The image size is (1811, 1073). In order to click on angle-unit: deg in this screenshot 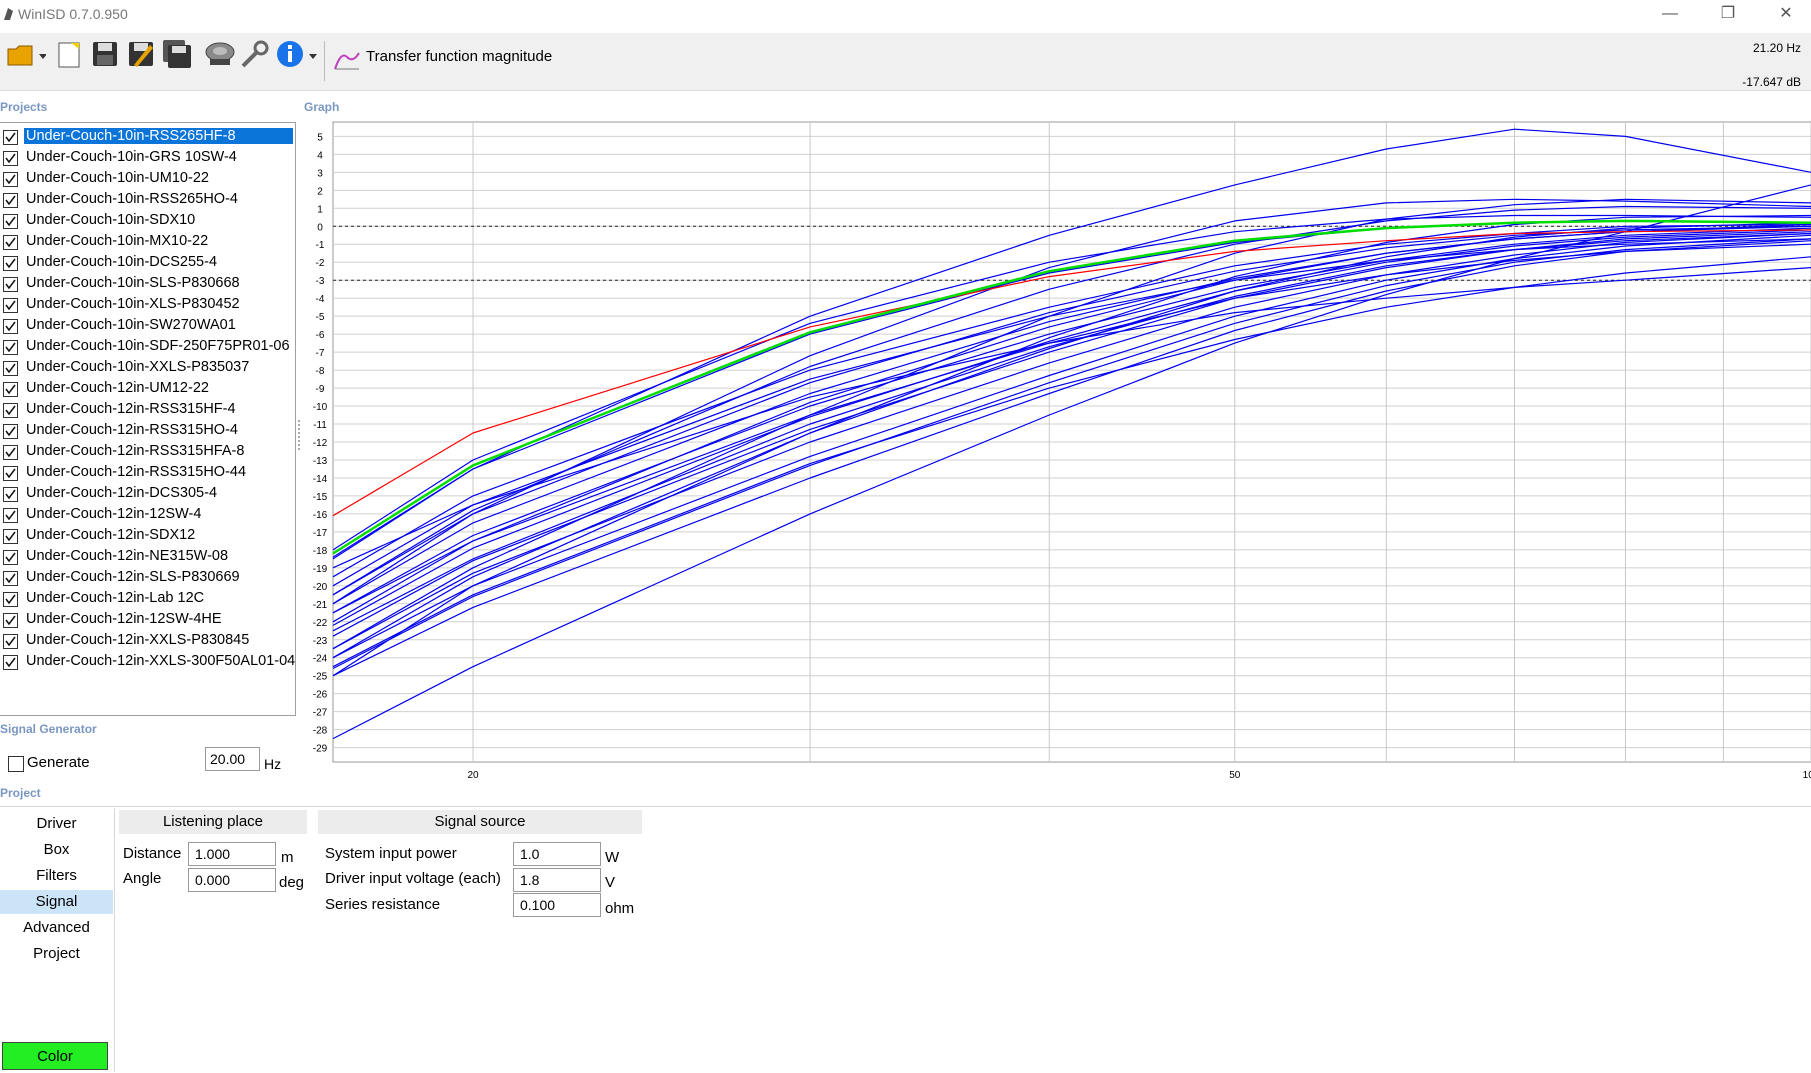, I will do `click(292, 882)`.